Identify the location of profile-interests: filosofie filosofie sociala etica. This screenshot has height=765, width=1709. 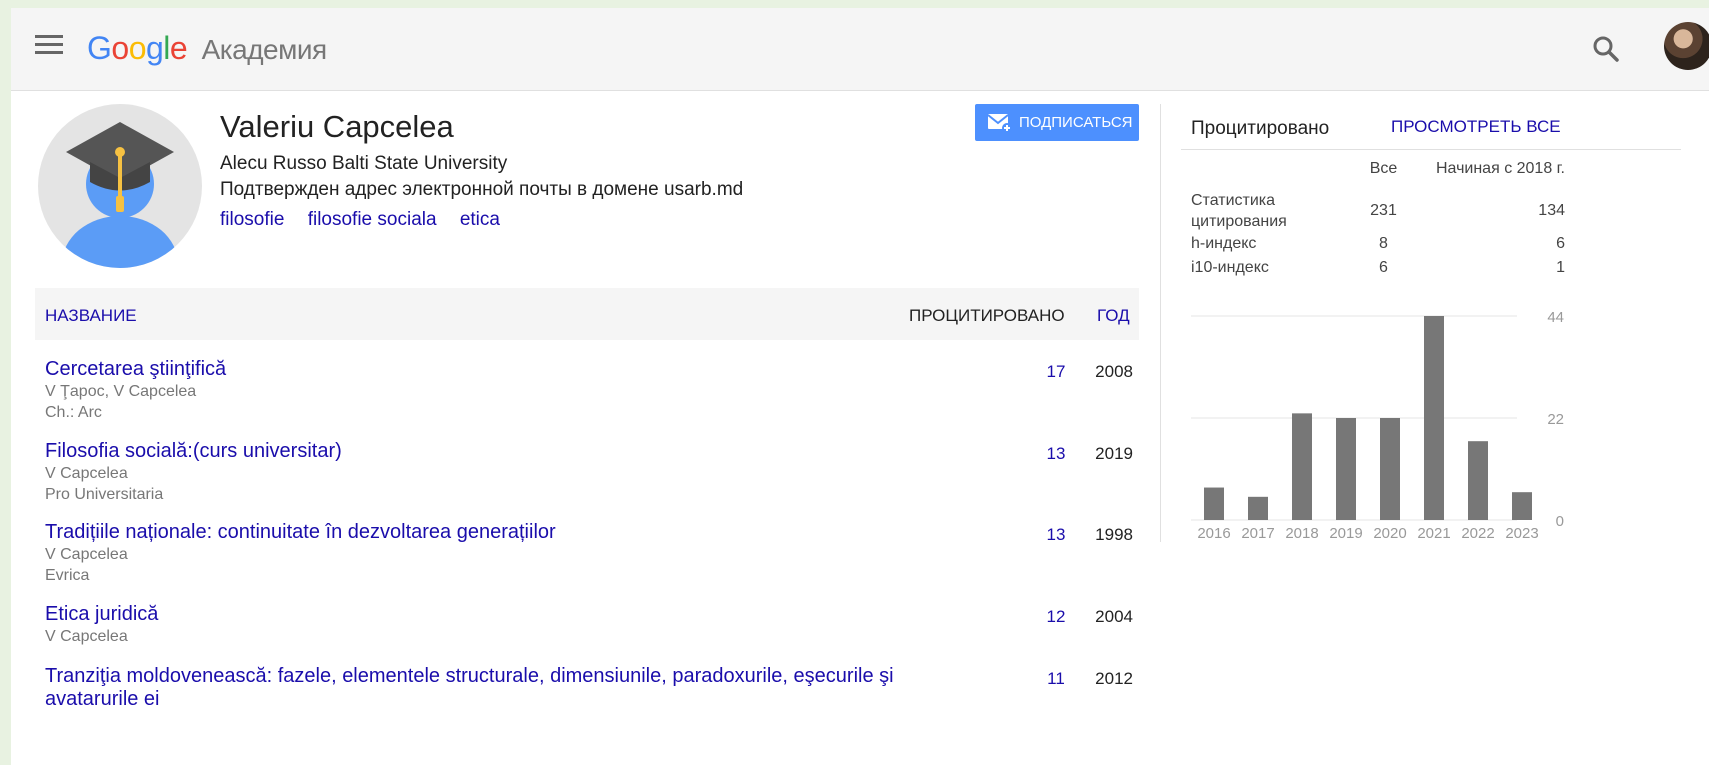
(369, 220).